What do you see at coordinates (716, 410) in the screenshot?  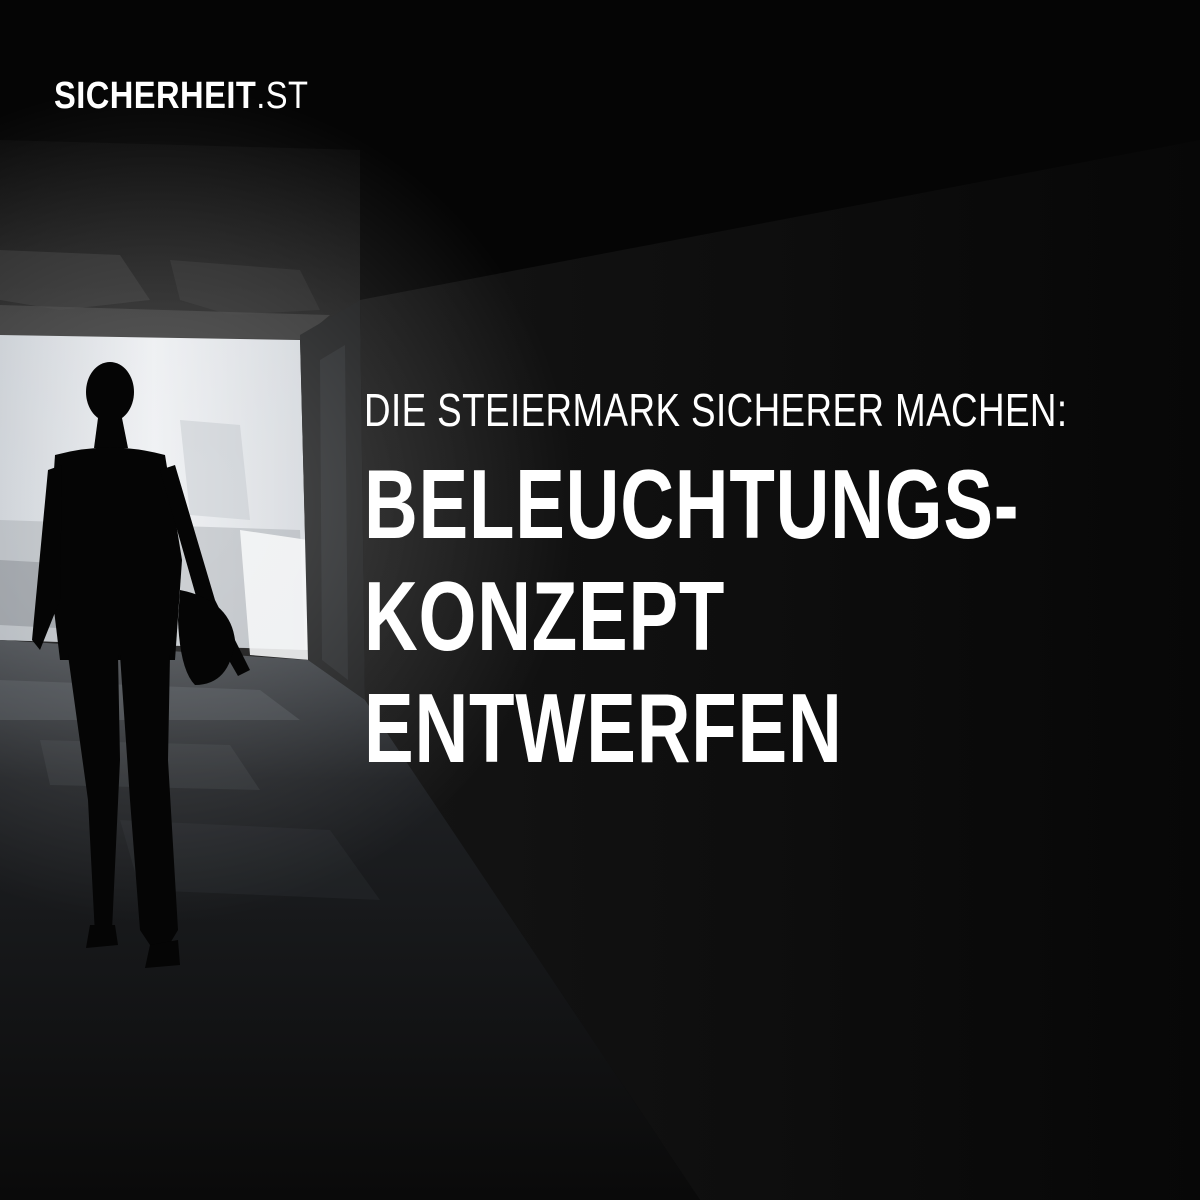 I see `headline-kicker: DIE STEIERMARK SICHERER MACHEN:` at bounding box center [716, 410].